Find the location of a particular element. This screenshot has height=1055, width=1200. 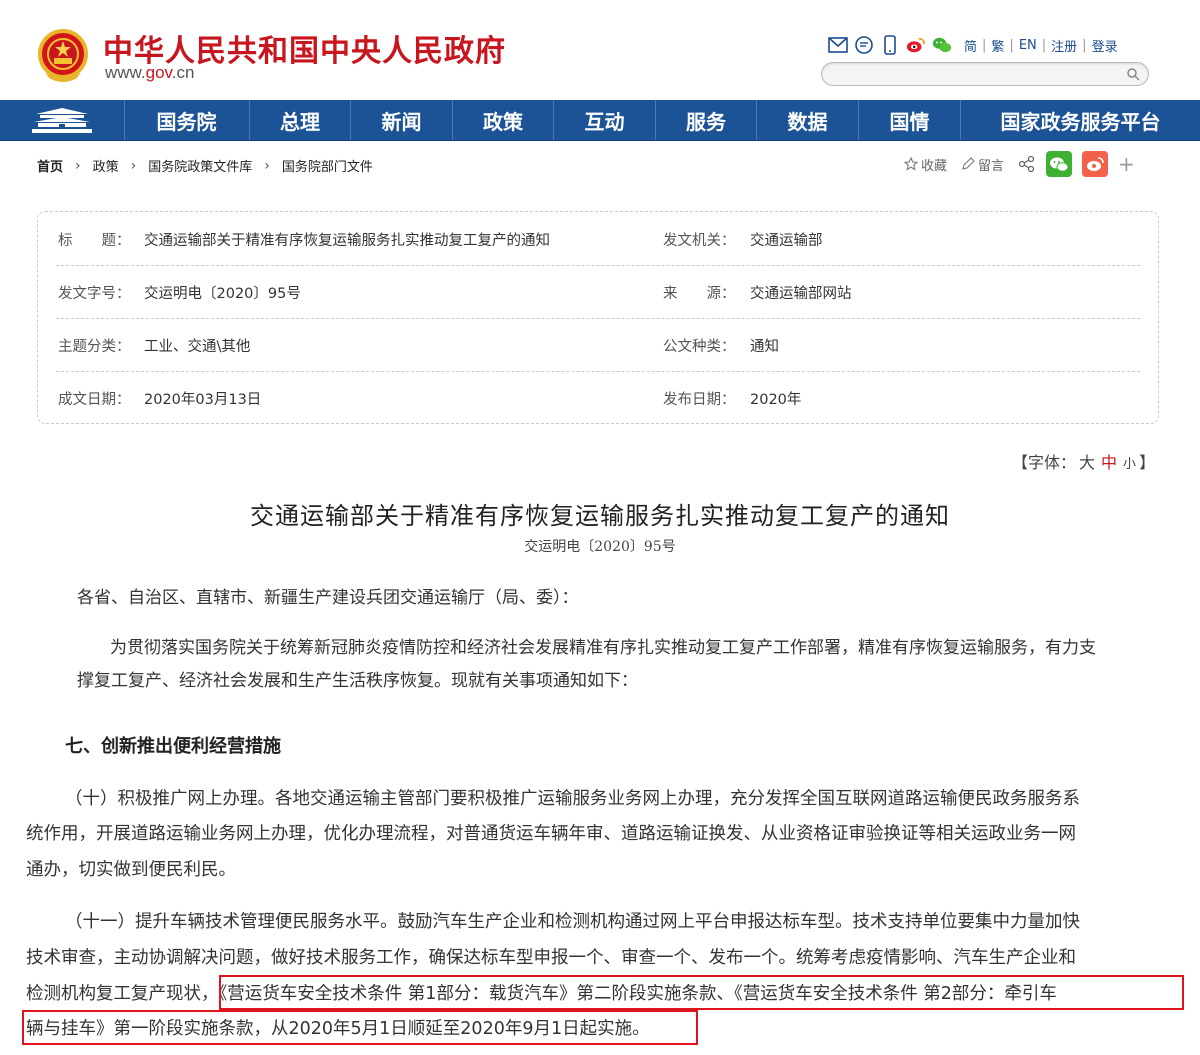

font-size-suffix: 】 is located at coordinates (1147, 462).